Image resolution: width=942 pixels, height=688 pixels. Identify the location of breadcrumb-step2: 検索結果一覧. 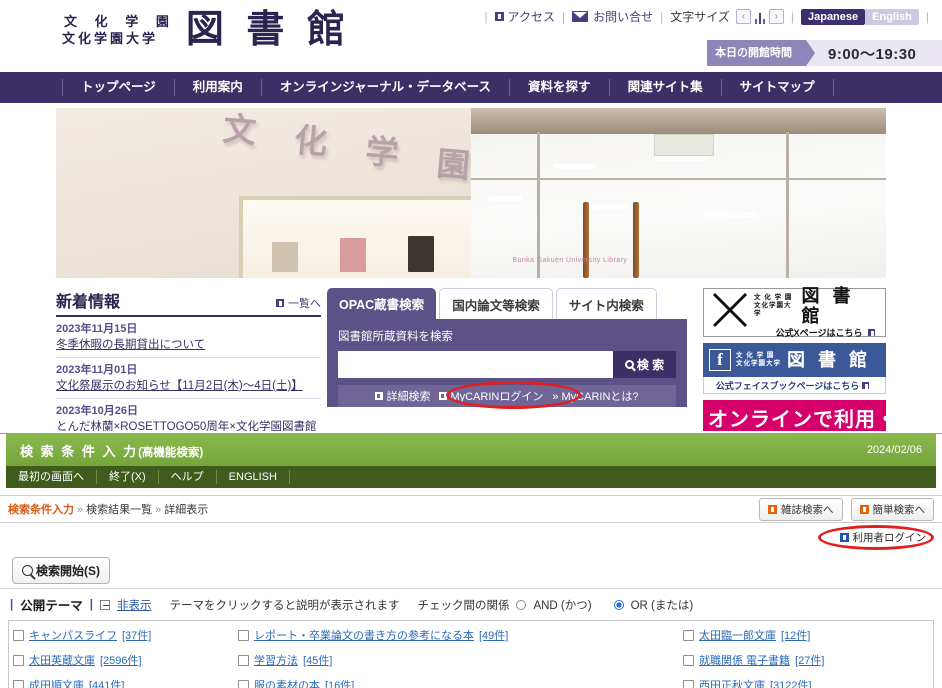
(119, 510).